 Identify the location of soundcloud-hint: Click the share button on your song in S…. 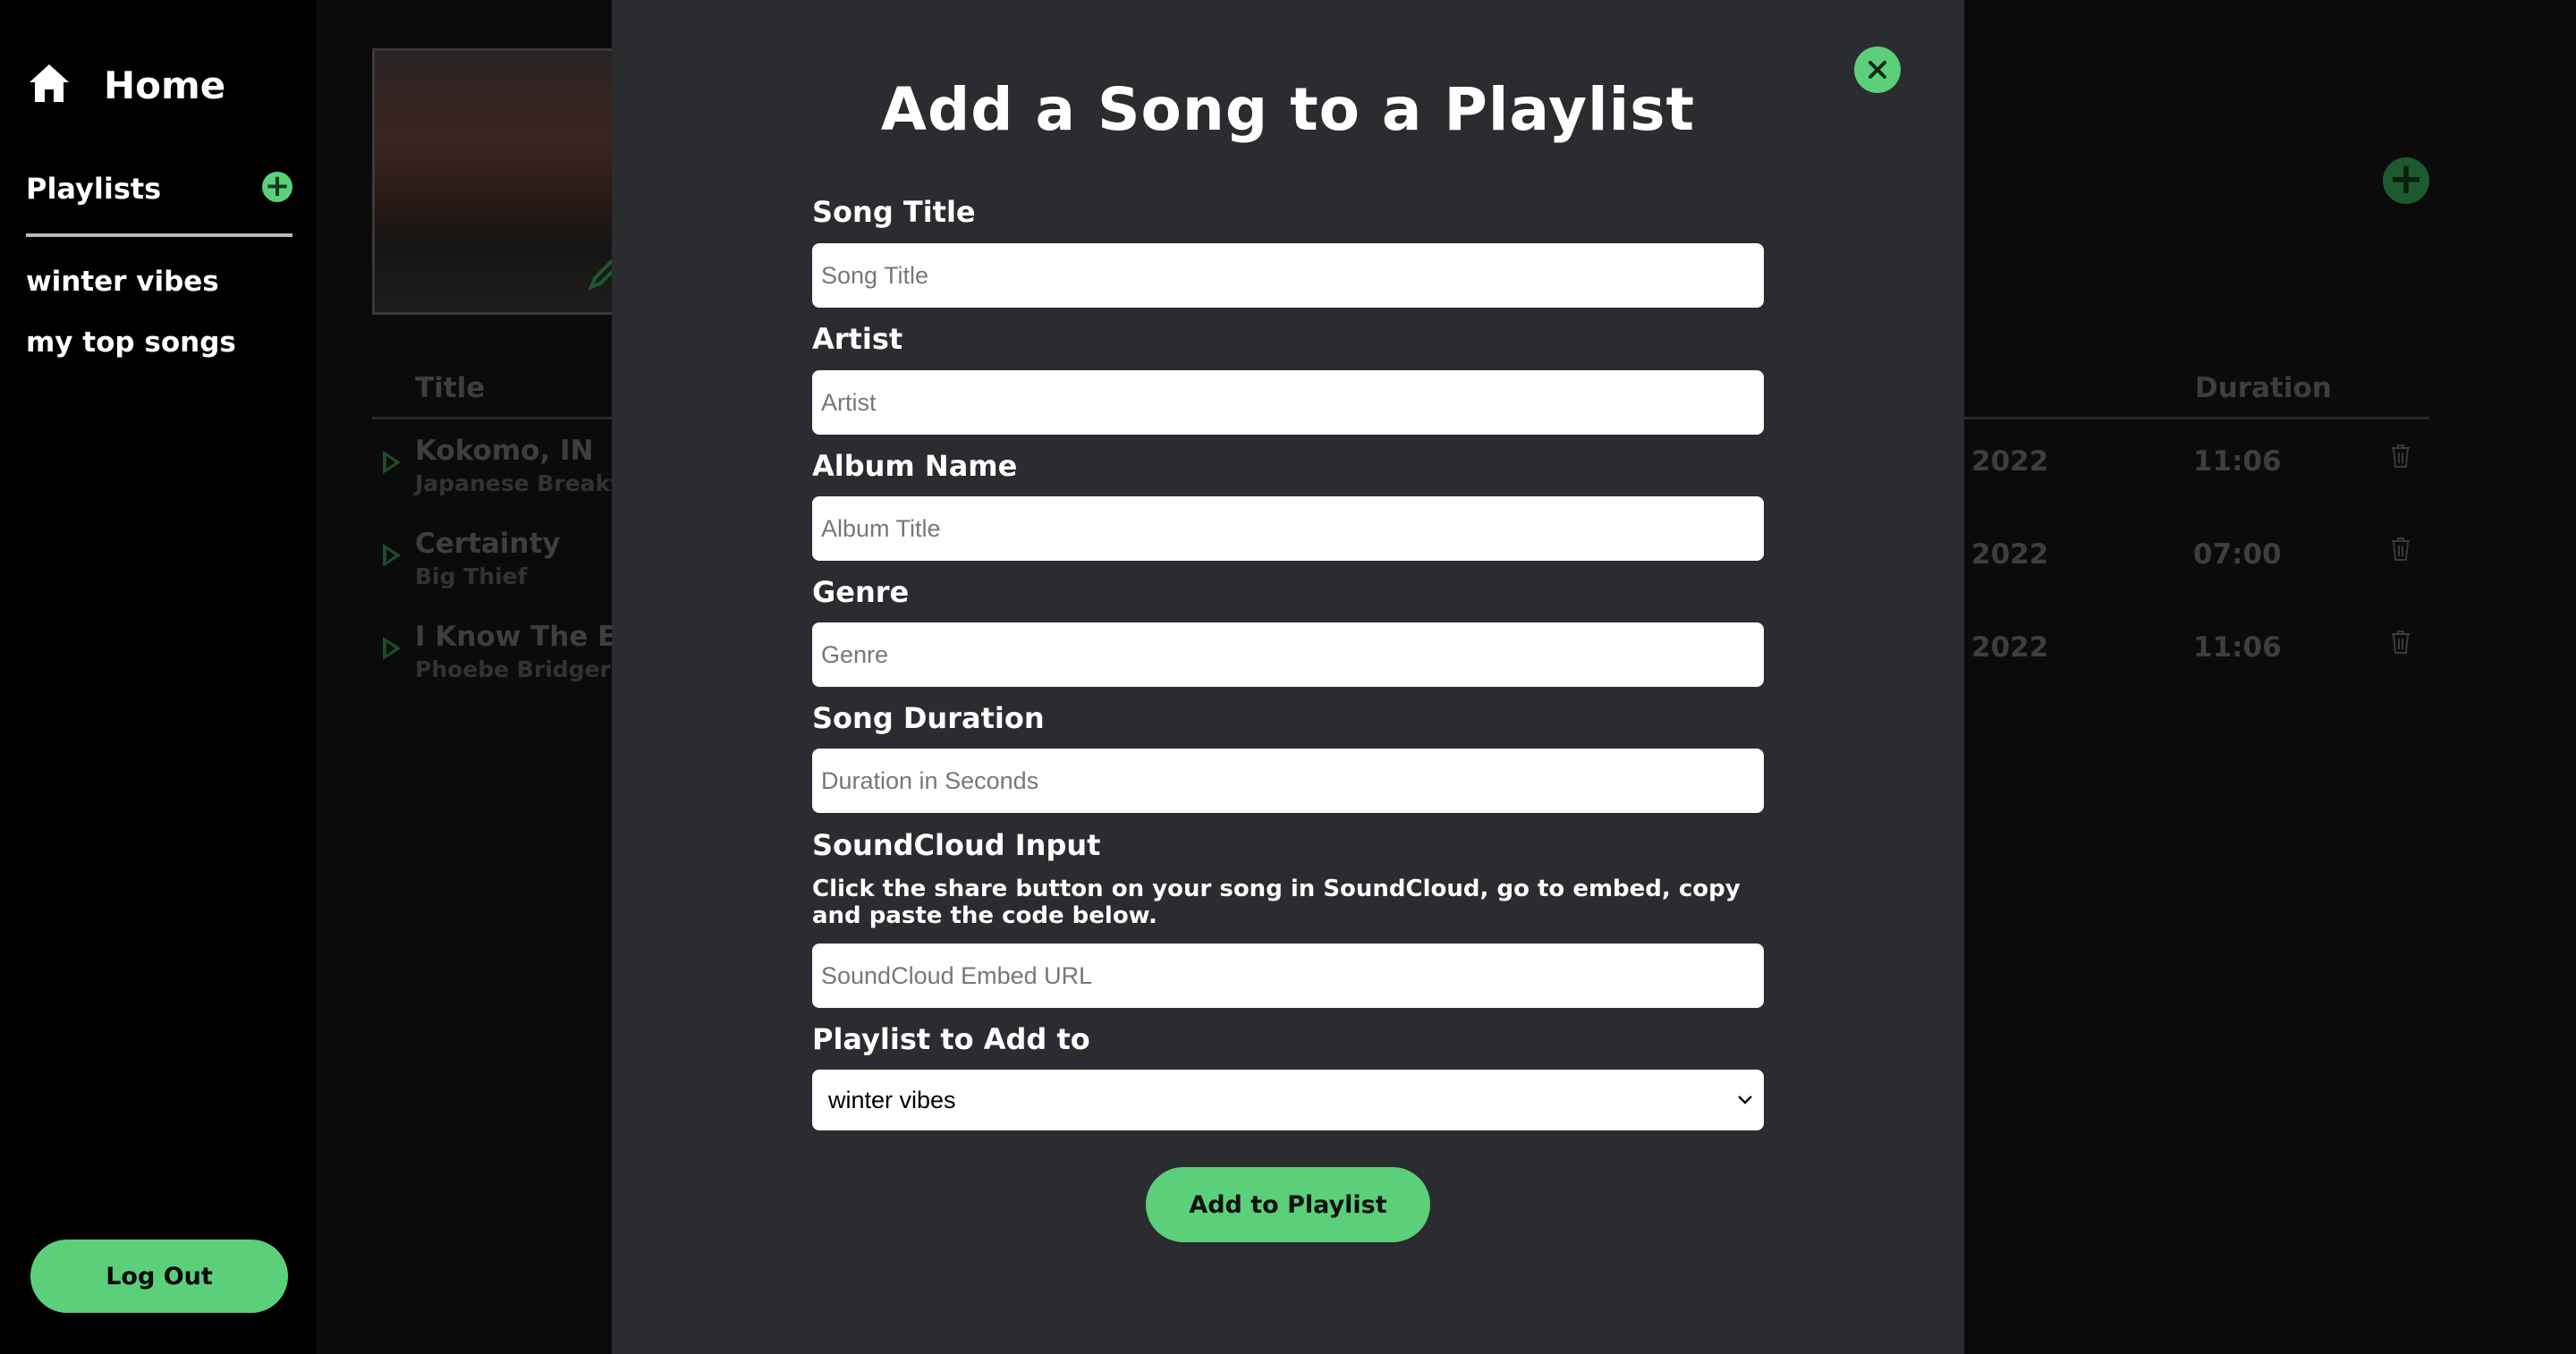
(1276, 902).